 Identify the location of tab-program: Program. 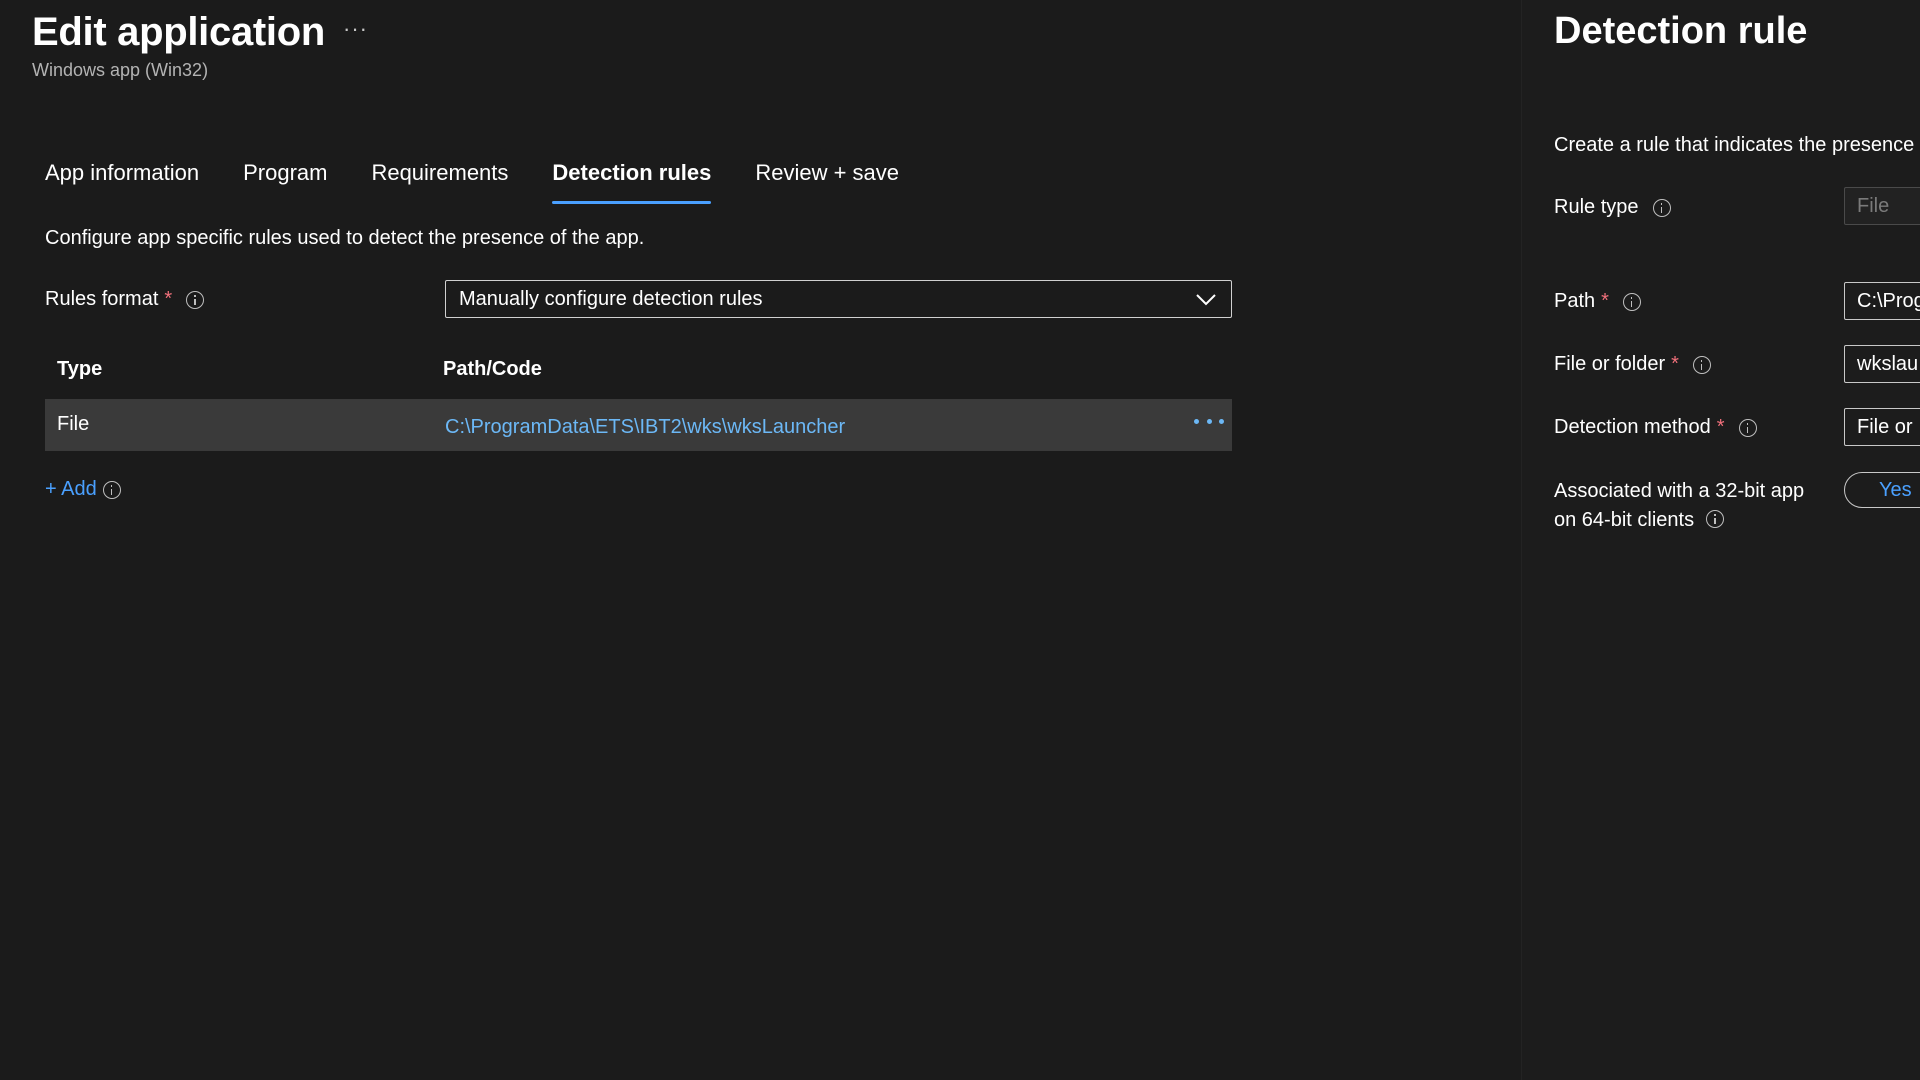
(285, 182).